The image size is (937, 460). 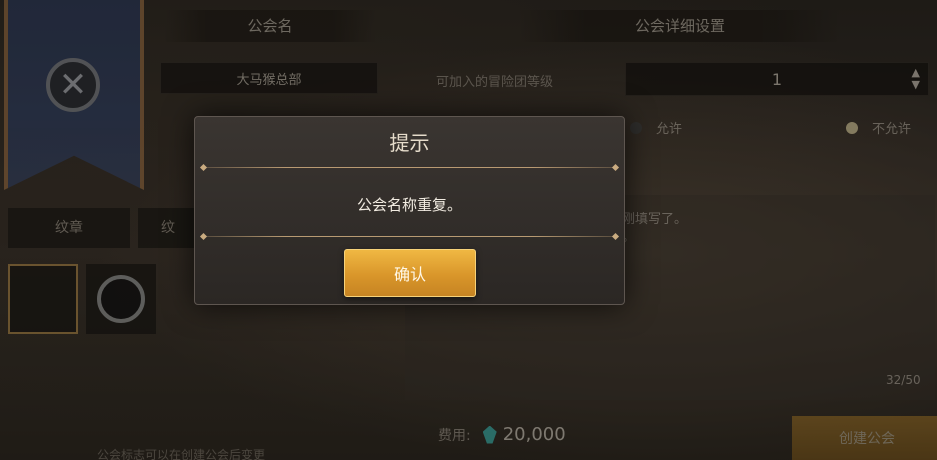 I want to click on dialog-divider-bottom, so click(x=409, y=236).